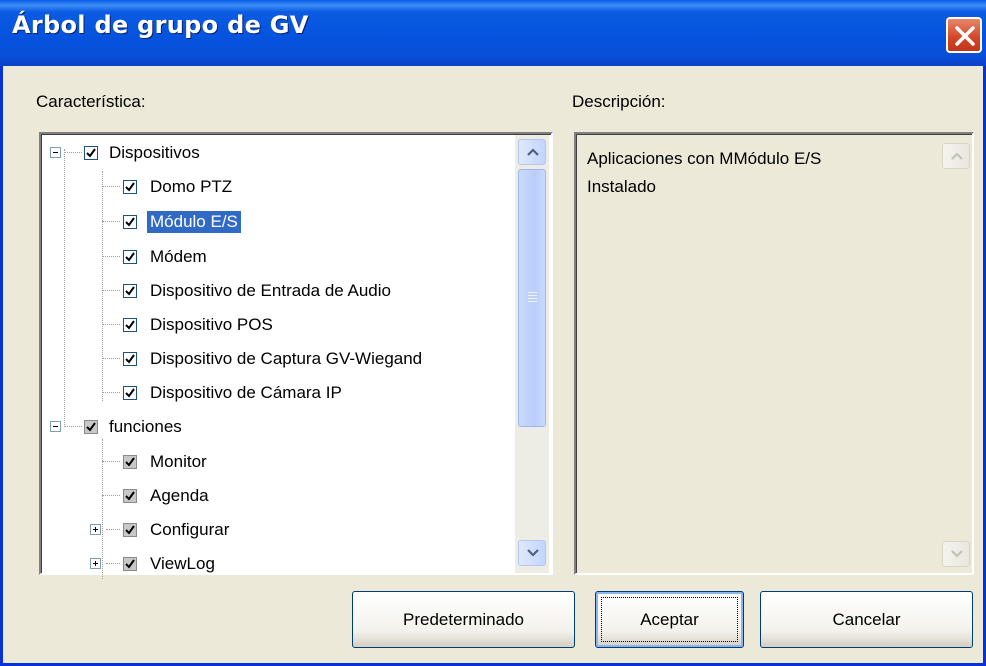 The height and width of the screenshot is (666, 986). Describe the element at coordinates (182, 563) in the screenshot. I see `tree-node-label: ViewLog` at that location.